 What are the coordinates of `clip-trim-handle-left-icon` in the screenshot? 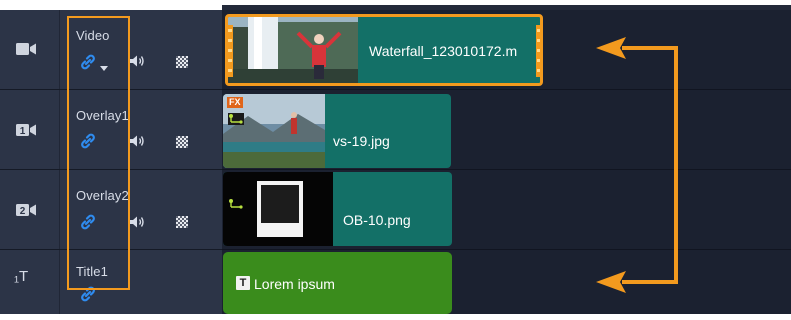 It's located at (230, 51).